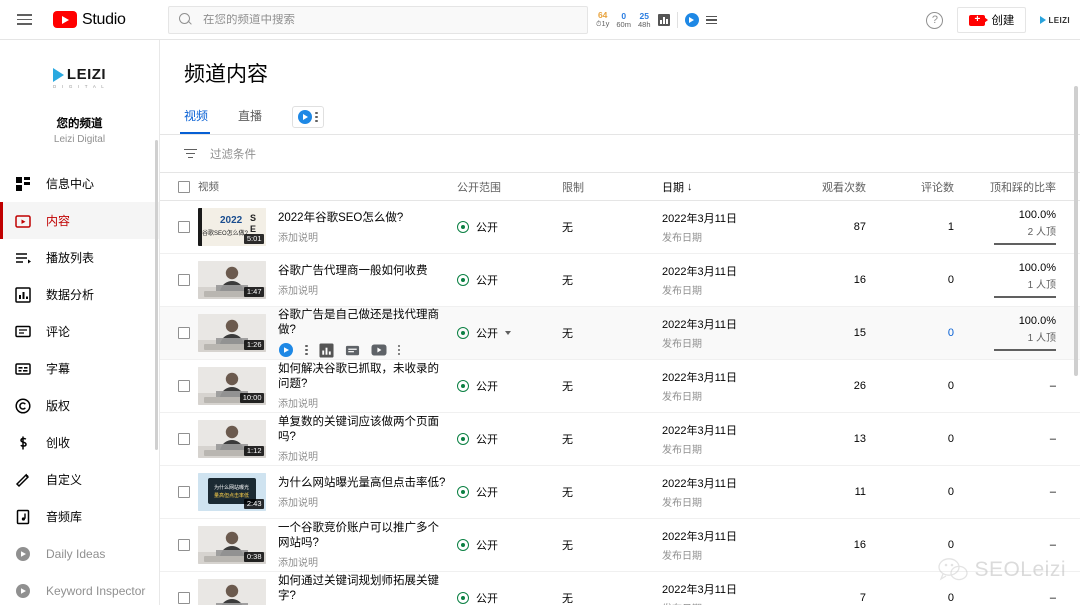  Describe the element at coordinates (79, 331) in the screenshot. I see `sidebar-item-评论: 评论` at that location.